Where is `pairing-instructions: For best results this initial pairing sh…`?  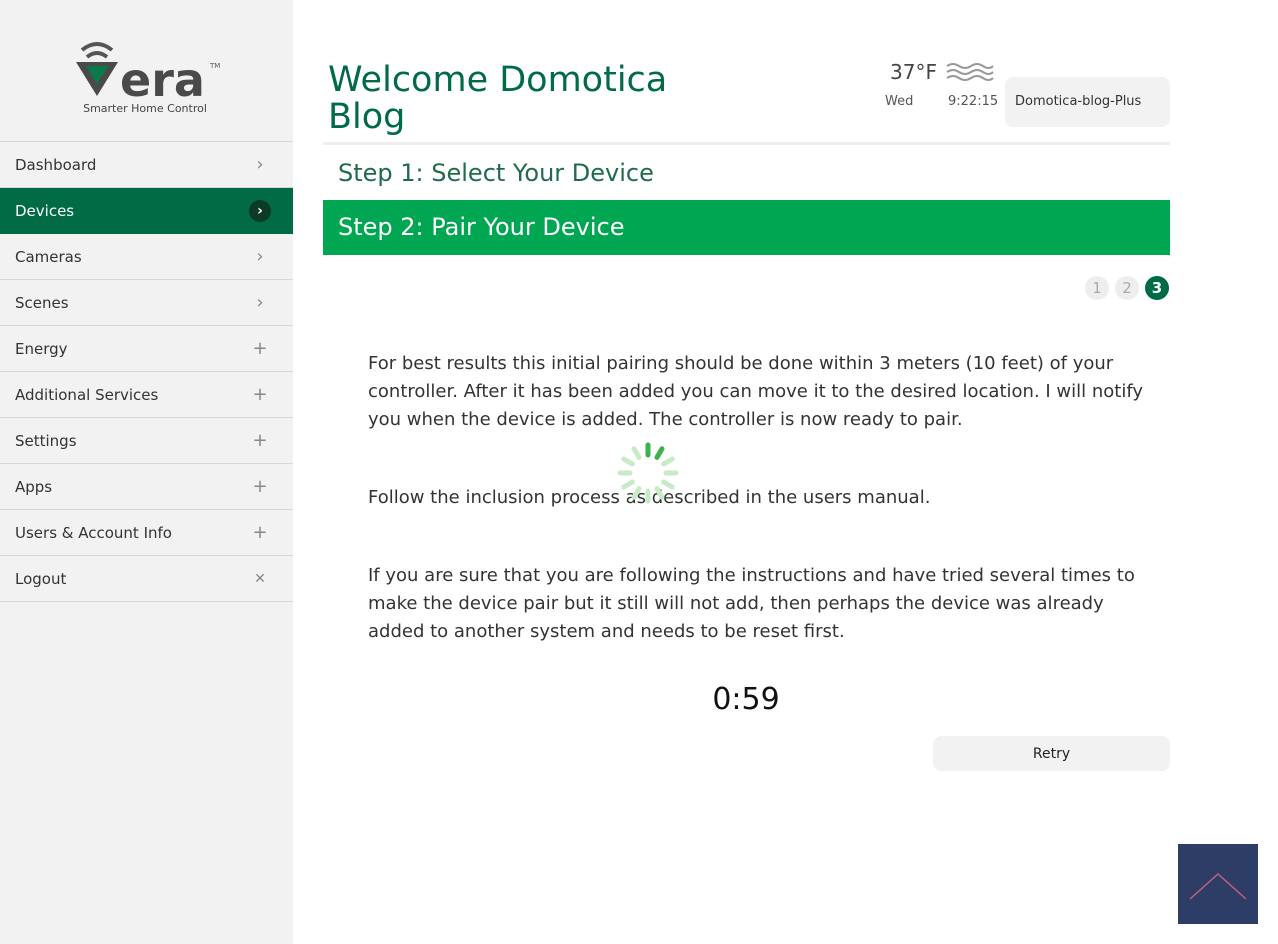
pairing-instructions: For best results this initial pairing sh… is located at coordinates (756, 391).